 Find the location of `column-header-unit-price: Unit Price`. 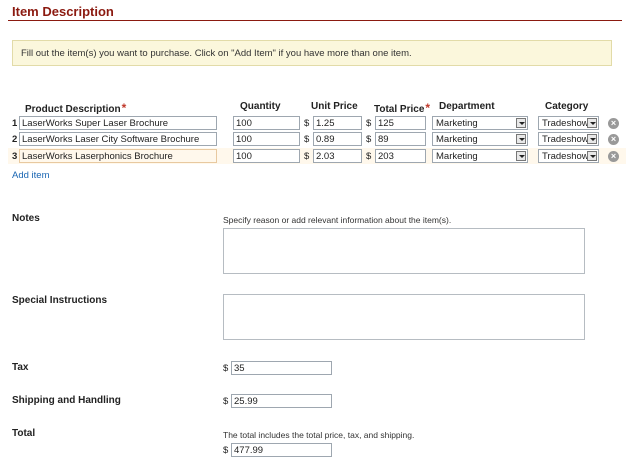

column-header-unit-price: Unit Price is located at coordinates (334, 106).